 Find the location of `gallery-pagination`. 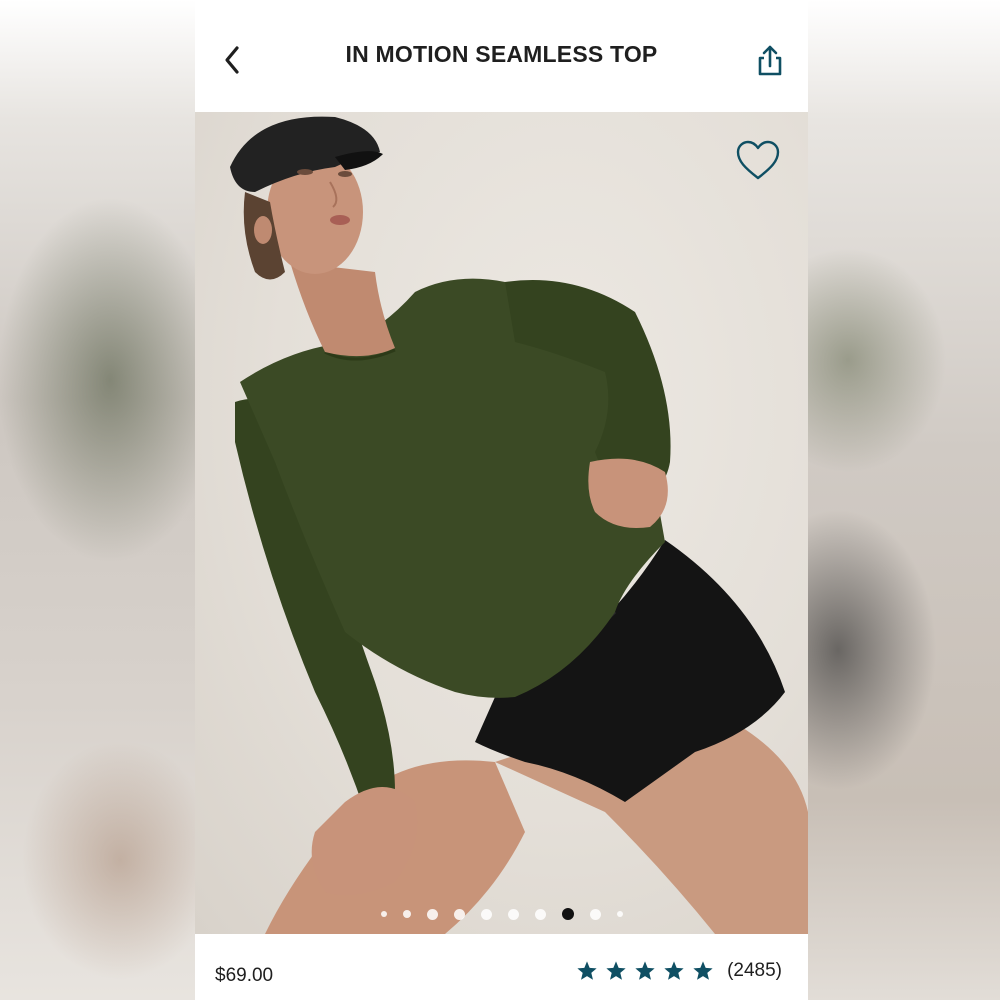

gallery-pagination is located at coordinates (501, 914).